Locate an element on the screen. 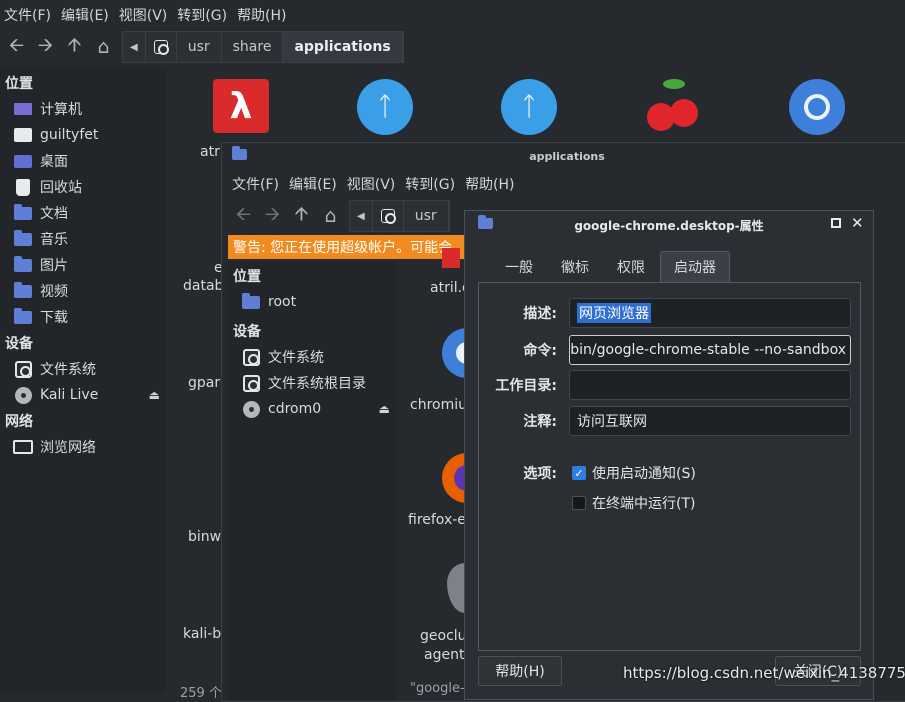 This screenshot has width=905, height=702. workdir-row: 工作目录: is located at coordinates (665, 385).